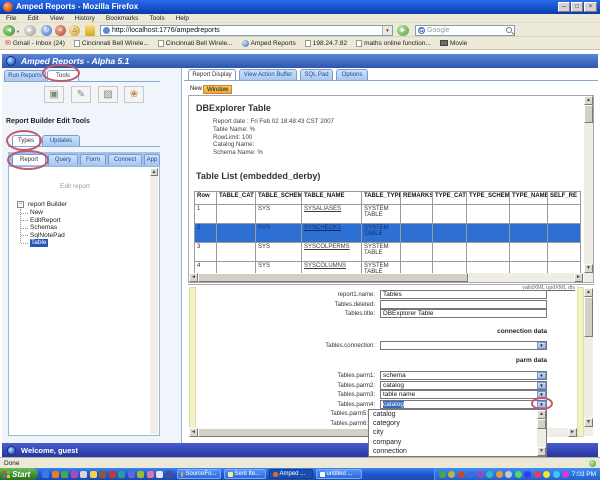 This screenshot has width=600, height=480. What do you see at coordinates (11, 18) in the screenshot?
I see `menu-file: File` at bounding box center [11, 18].